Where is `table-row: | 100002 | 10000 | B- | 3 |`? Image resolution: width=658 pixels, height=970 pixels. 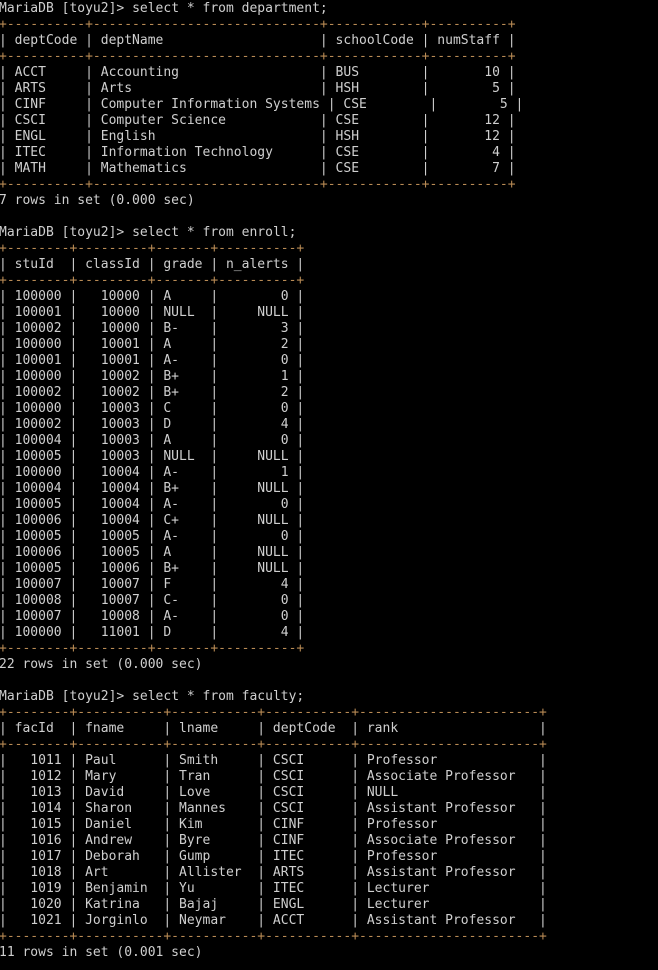
table-row: | 100002 | 10000 | B- | 3 | is located at coordinates (152, 328).